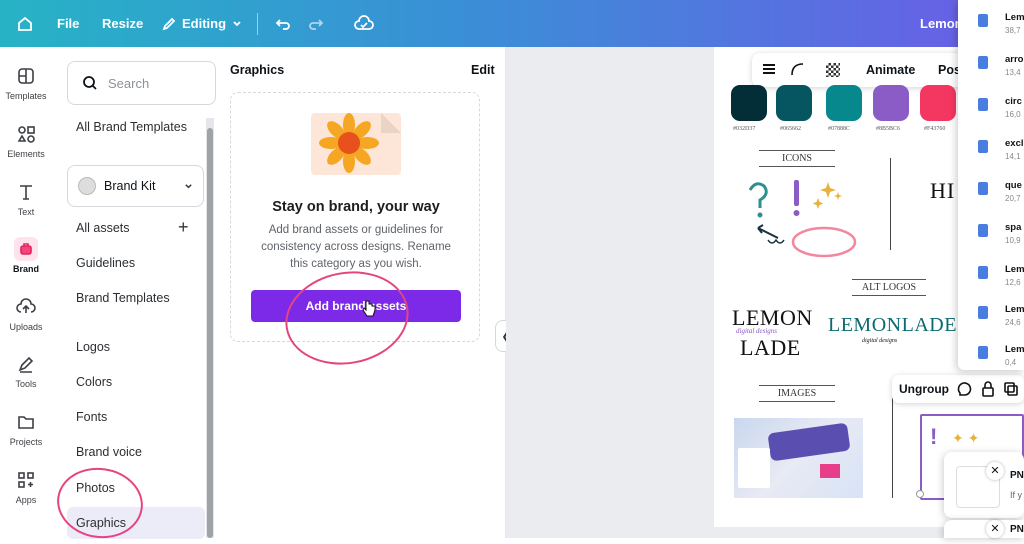  I want to click on rail-label: Brand, so click(25, 269).